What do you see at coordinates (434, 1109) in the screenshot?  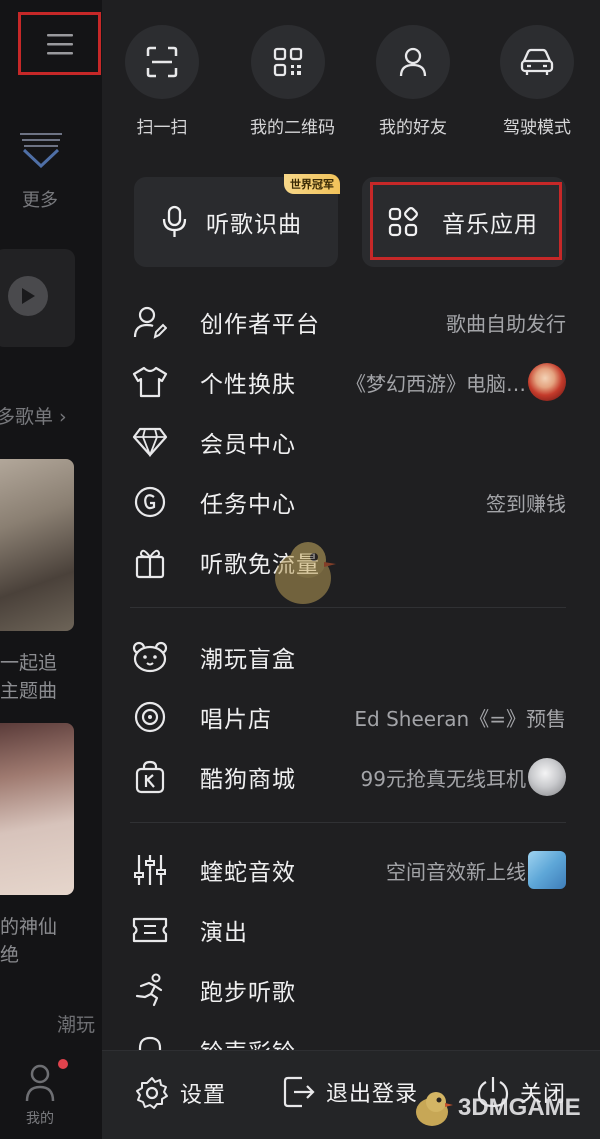 I see `mascot-logo-icon` at bounding box center [434, 1109].